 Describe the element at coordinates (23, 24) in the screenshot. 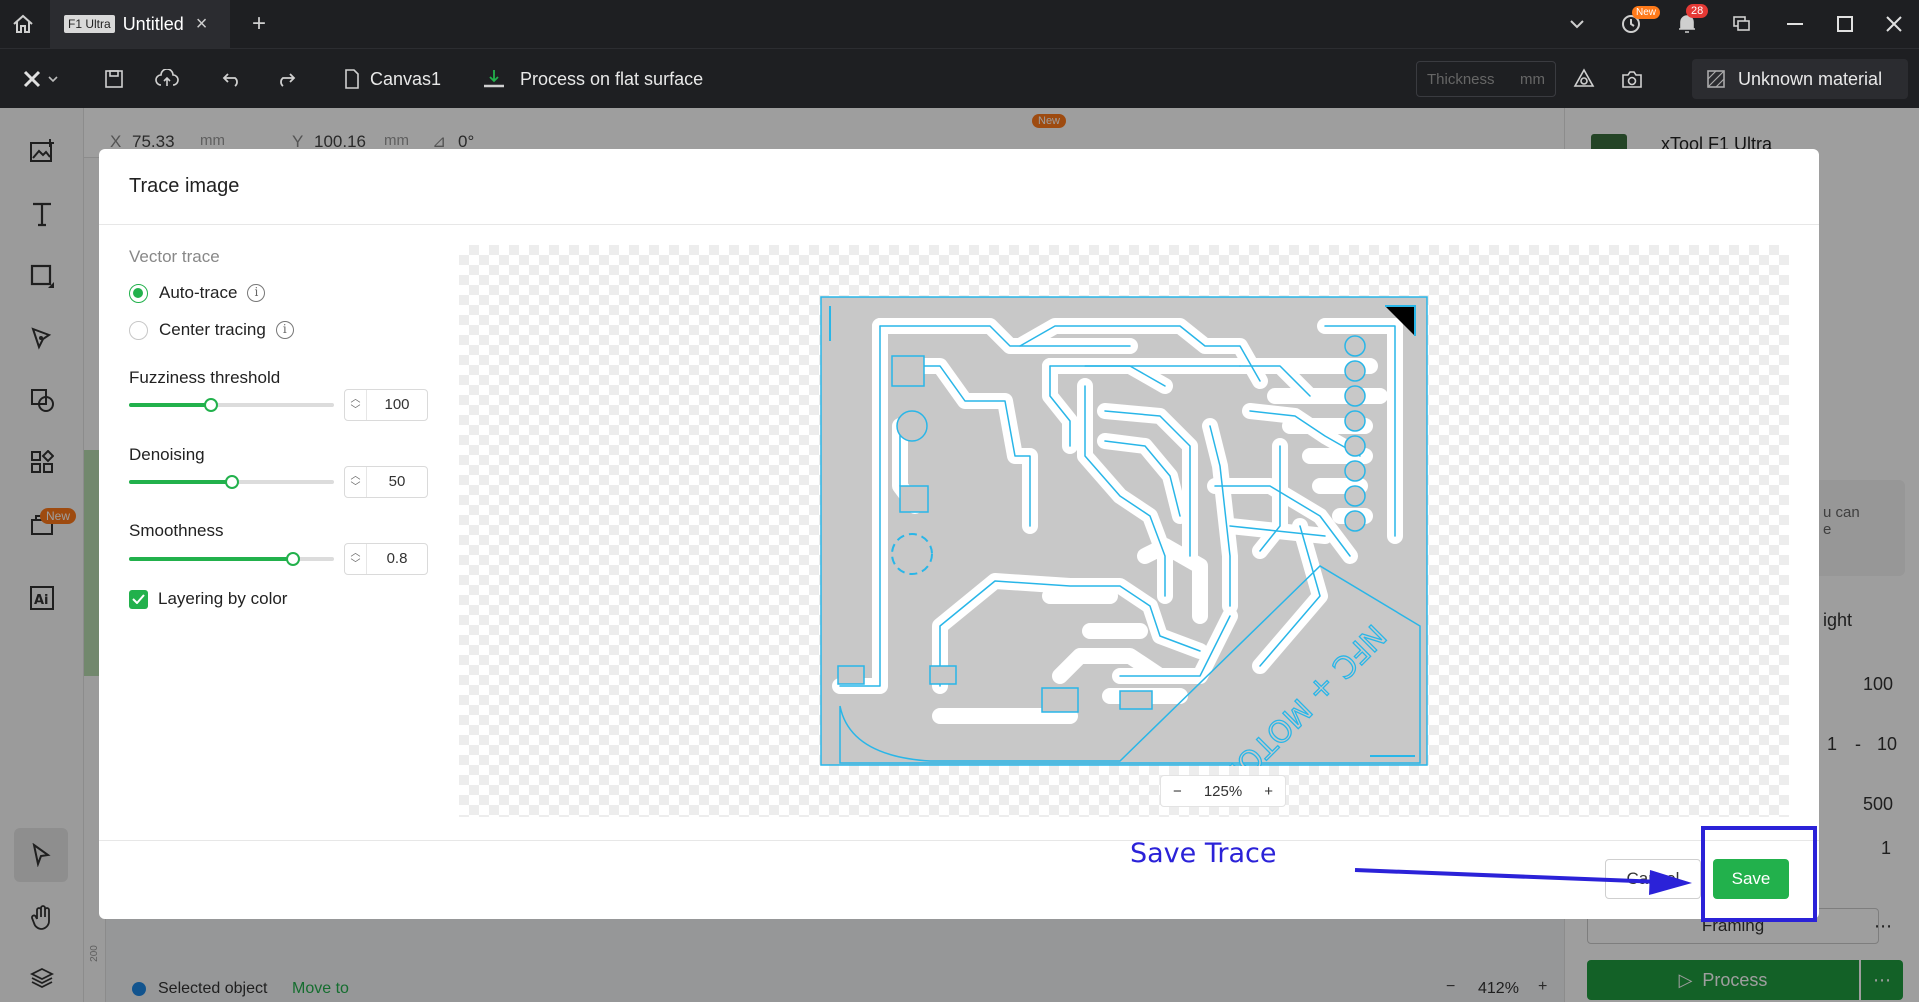

I see `home-icon` at that location.